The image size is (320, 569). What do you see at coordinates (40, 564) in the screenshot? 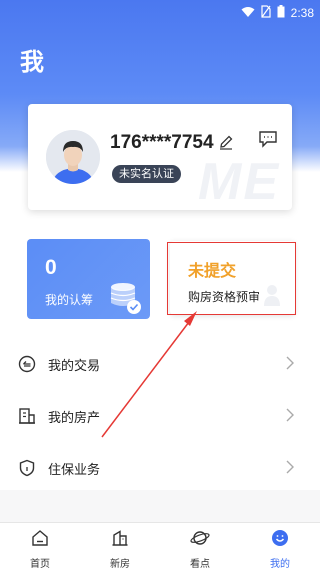
I see `nav-label-home: 首页` at bounding box center [40, 564].